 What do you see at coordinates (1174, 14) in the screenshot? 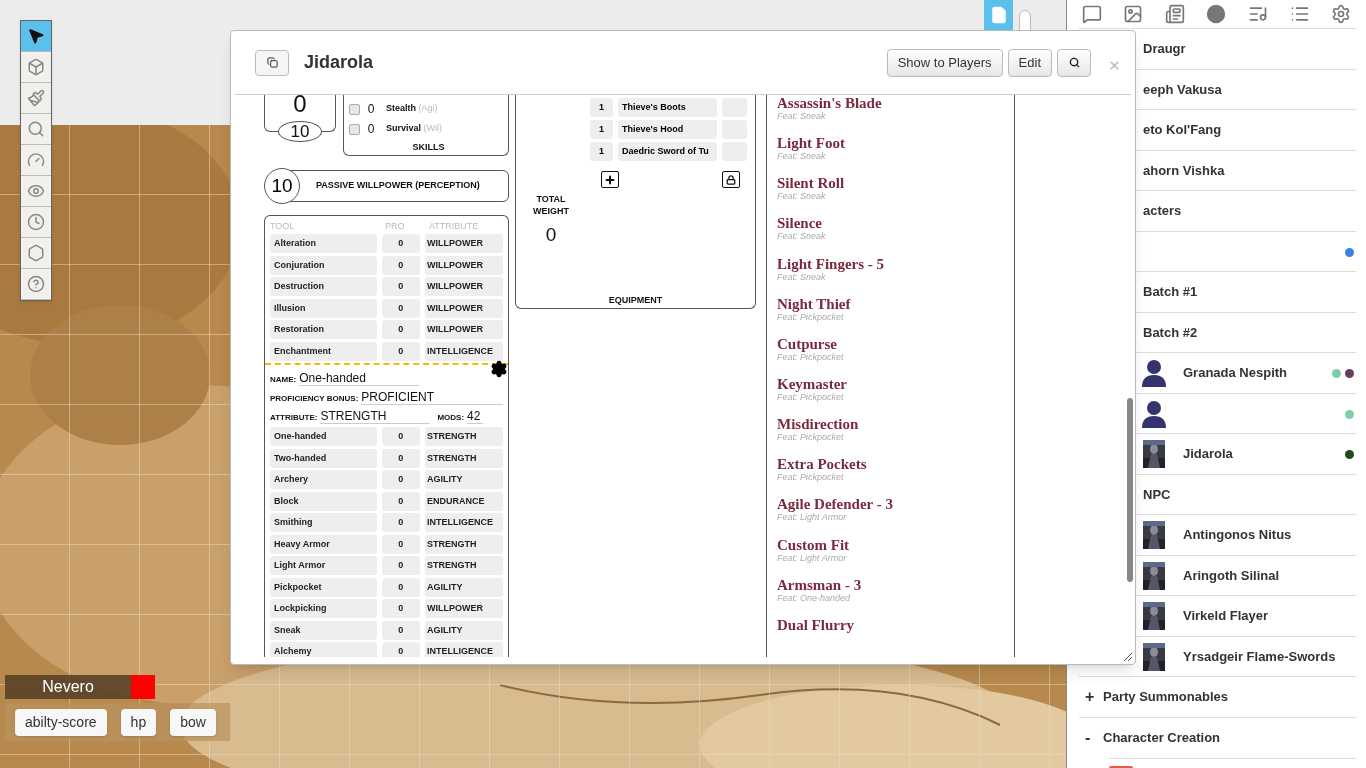
I see `newspaper-icon` at bounding box center [1174, 14].